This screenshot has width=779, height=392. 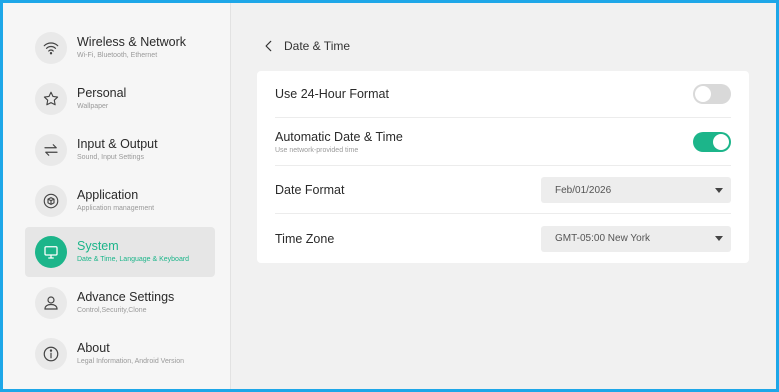 What do you see at coordinates (712, 142) in the screenshot?
I see `automatic-date-time-toggle` at bounding box center [712, 142].